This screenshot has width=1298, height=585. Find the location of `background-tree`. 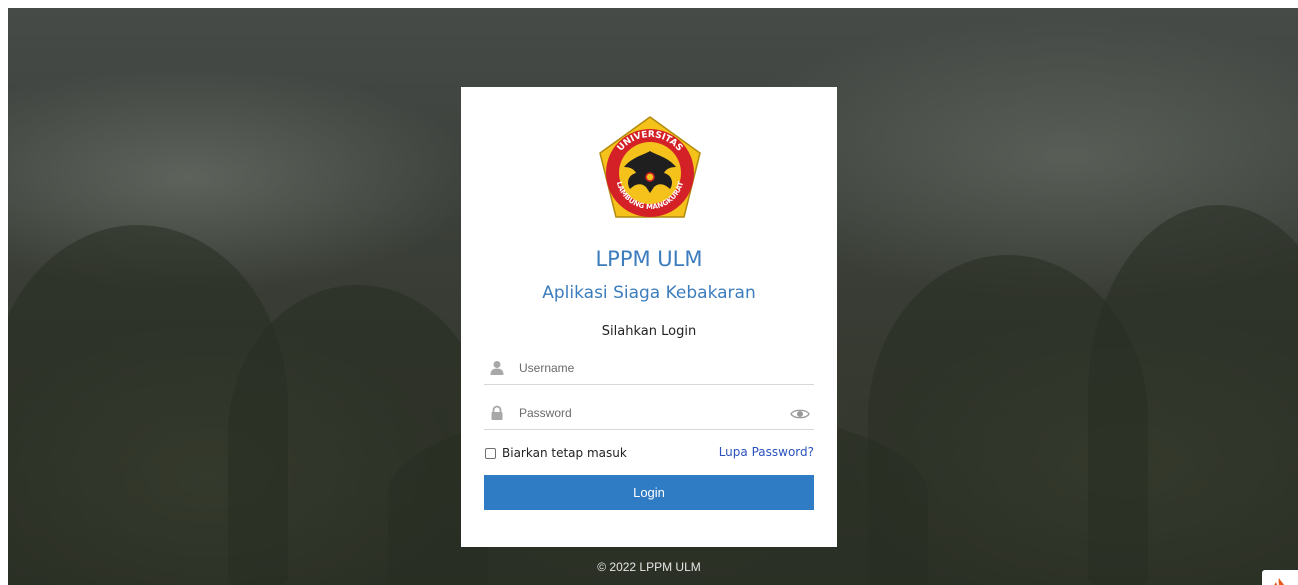

background-tree is located at coordinates (1193, 395).